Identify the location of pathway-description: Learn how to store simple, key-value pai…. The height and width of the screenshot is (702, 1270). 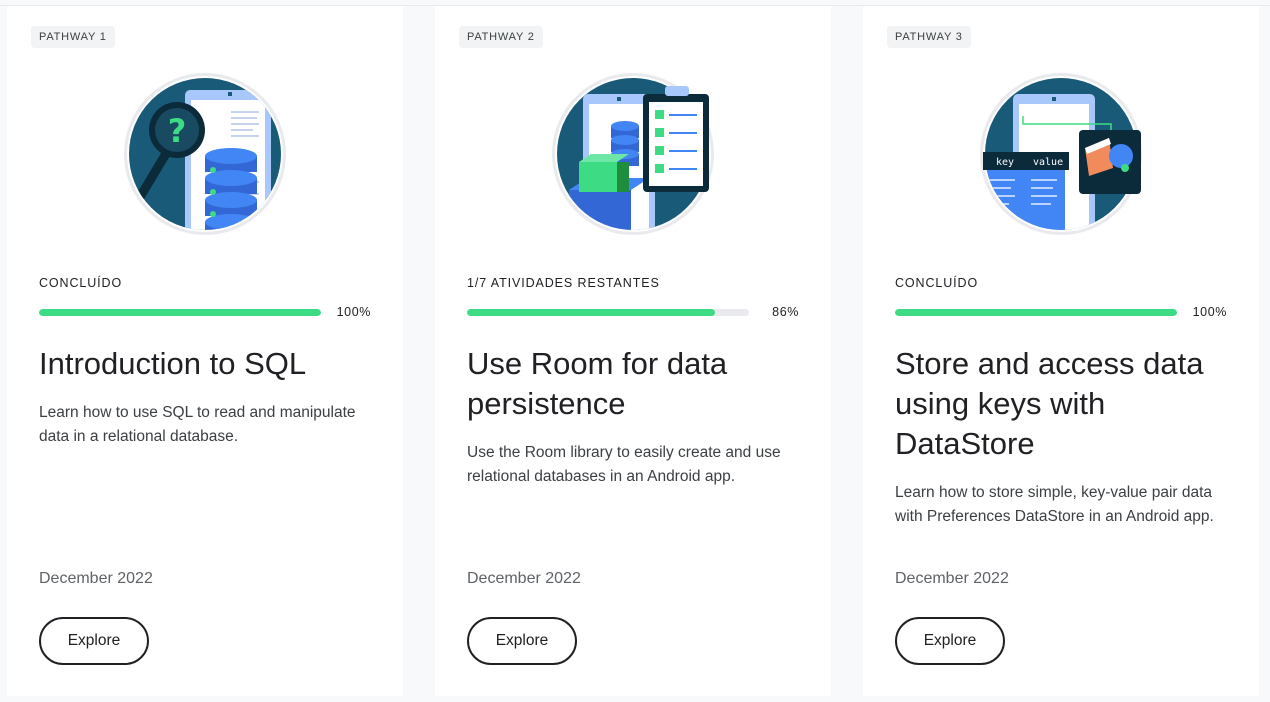
(1054, 504).